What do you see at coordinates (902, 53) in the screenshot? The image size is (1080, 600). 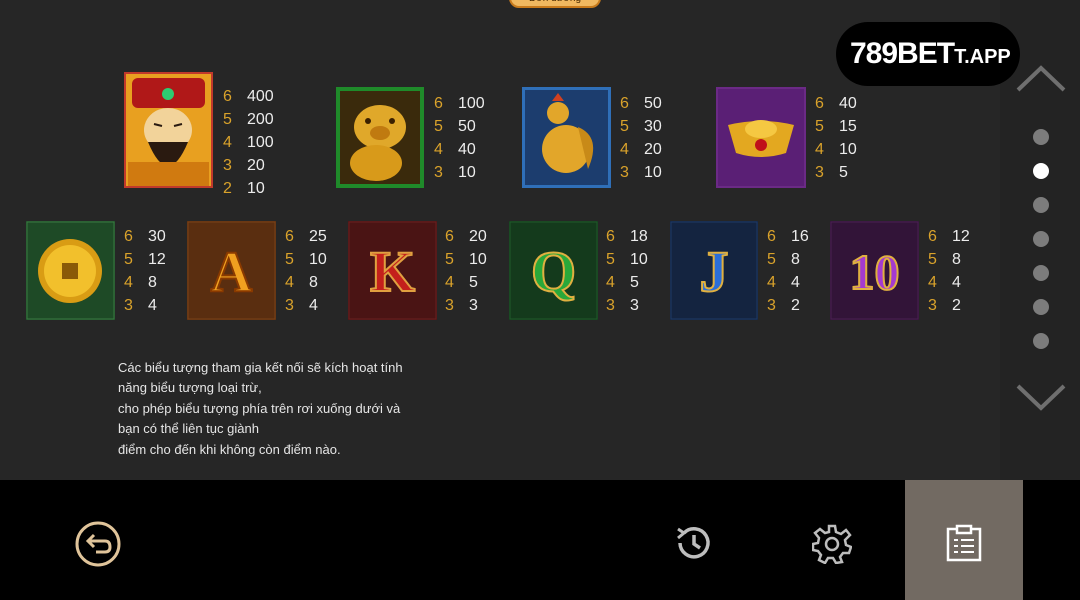 I see `logo-main: 789BET` at bounding box center [902, 53].